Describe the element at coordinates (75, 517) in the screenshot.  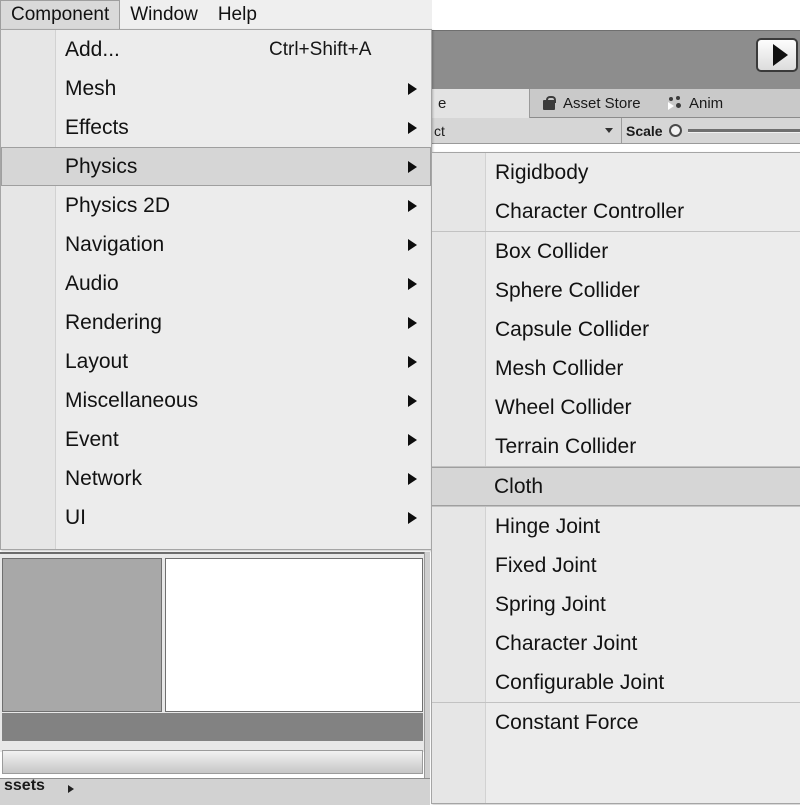
I see `menu-item-label: UI` at that location.